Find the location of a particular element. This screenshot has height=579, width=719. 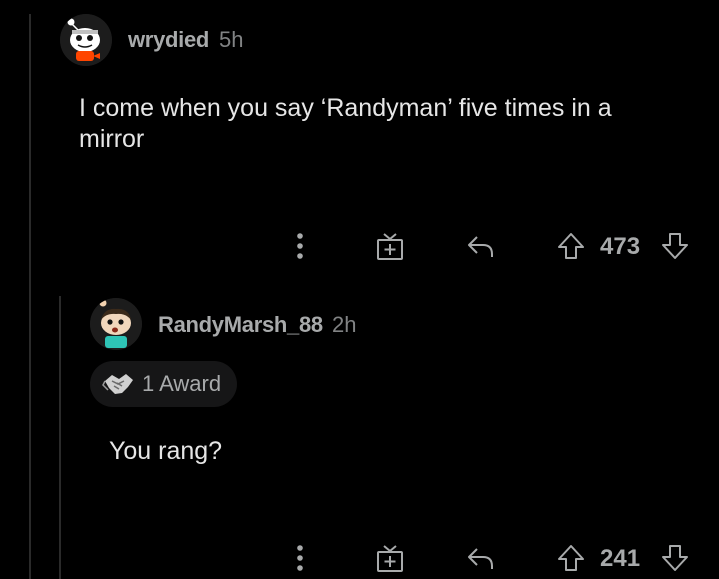

score: 473 is located at coordinates (620, 246).